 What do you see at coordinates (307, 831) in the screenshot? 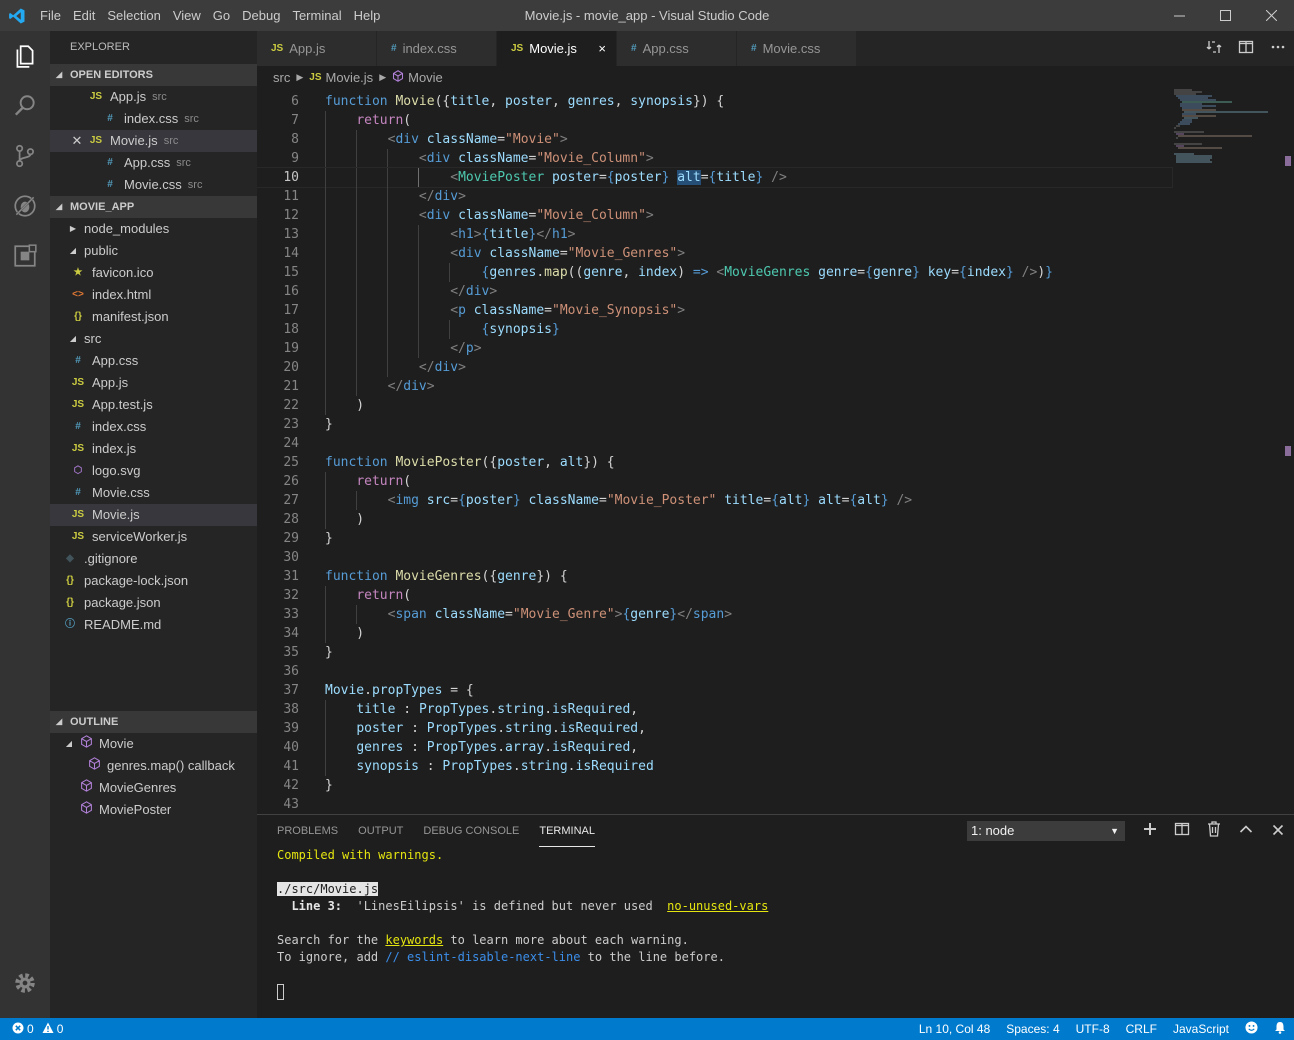
I see `tab-problems: PROBLEMS` at bounding box center [307, 831].